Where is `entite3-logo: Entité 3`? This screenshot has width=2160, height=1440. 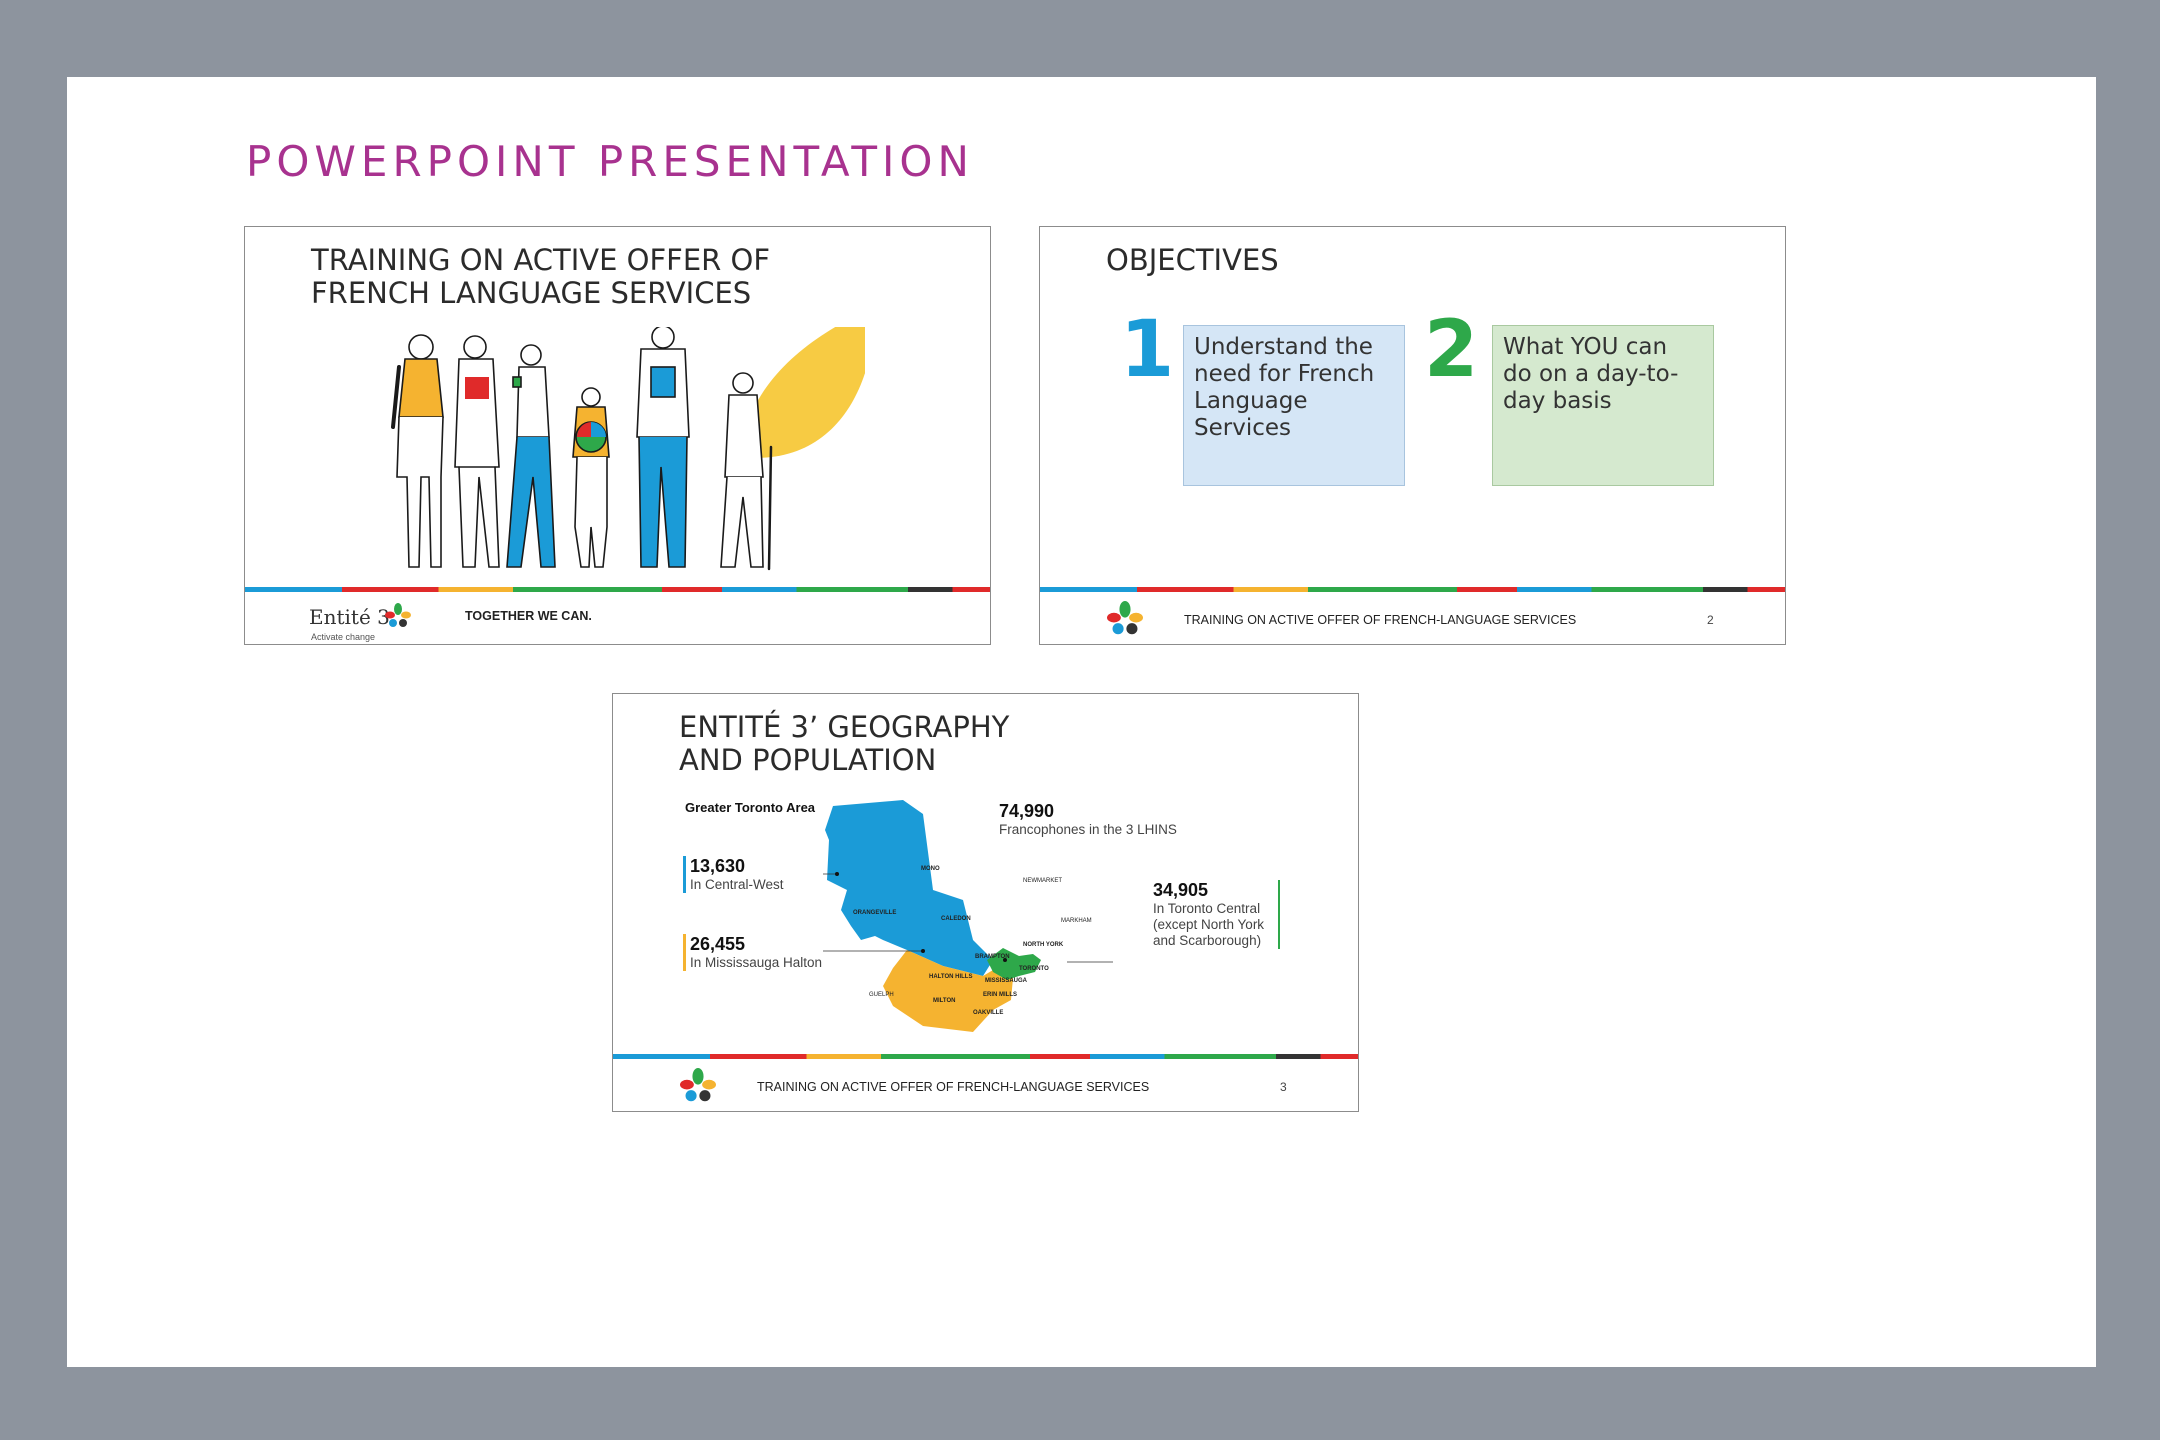 entite3-logo: Entité 3 is located at coordinates (349, 617).